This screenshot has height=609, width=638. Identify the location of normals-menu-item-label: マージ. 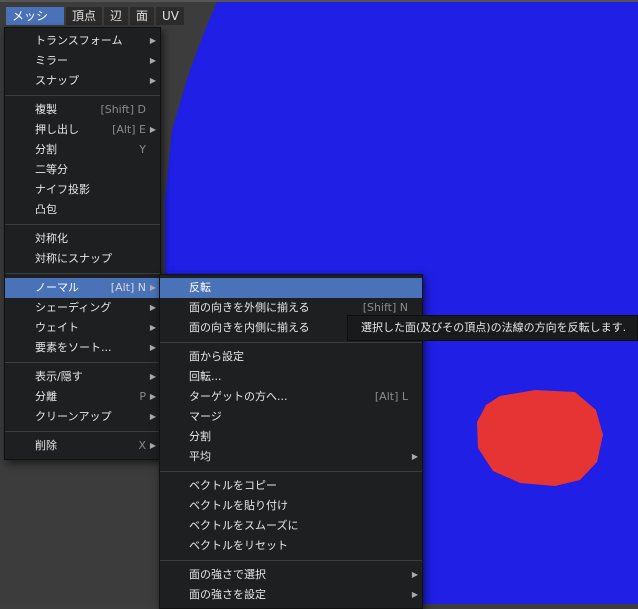
(205, 416).